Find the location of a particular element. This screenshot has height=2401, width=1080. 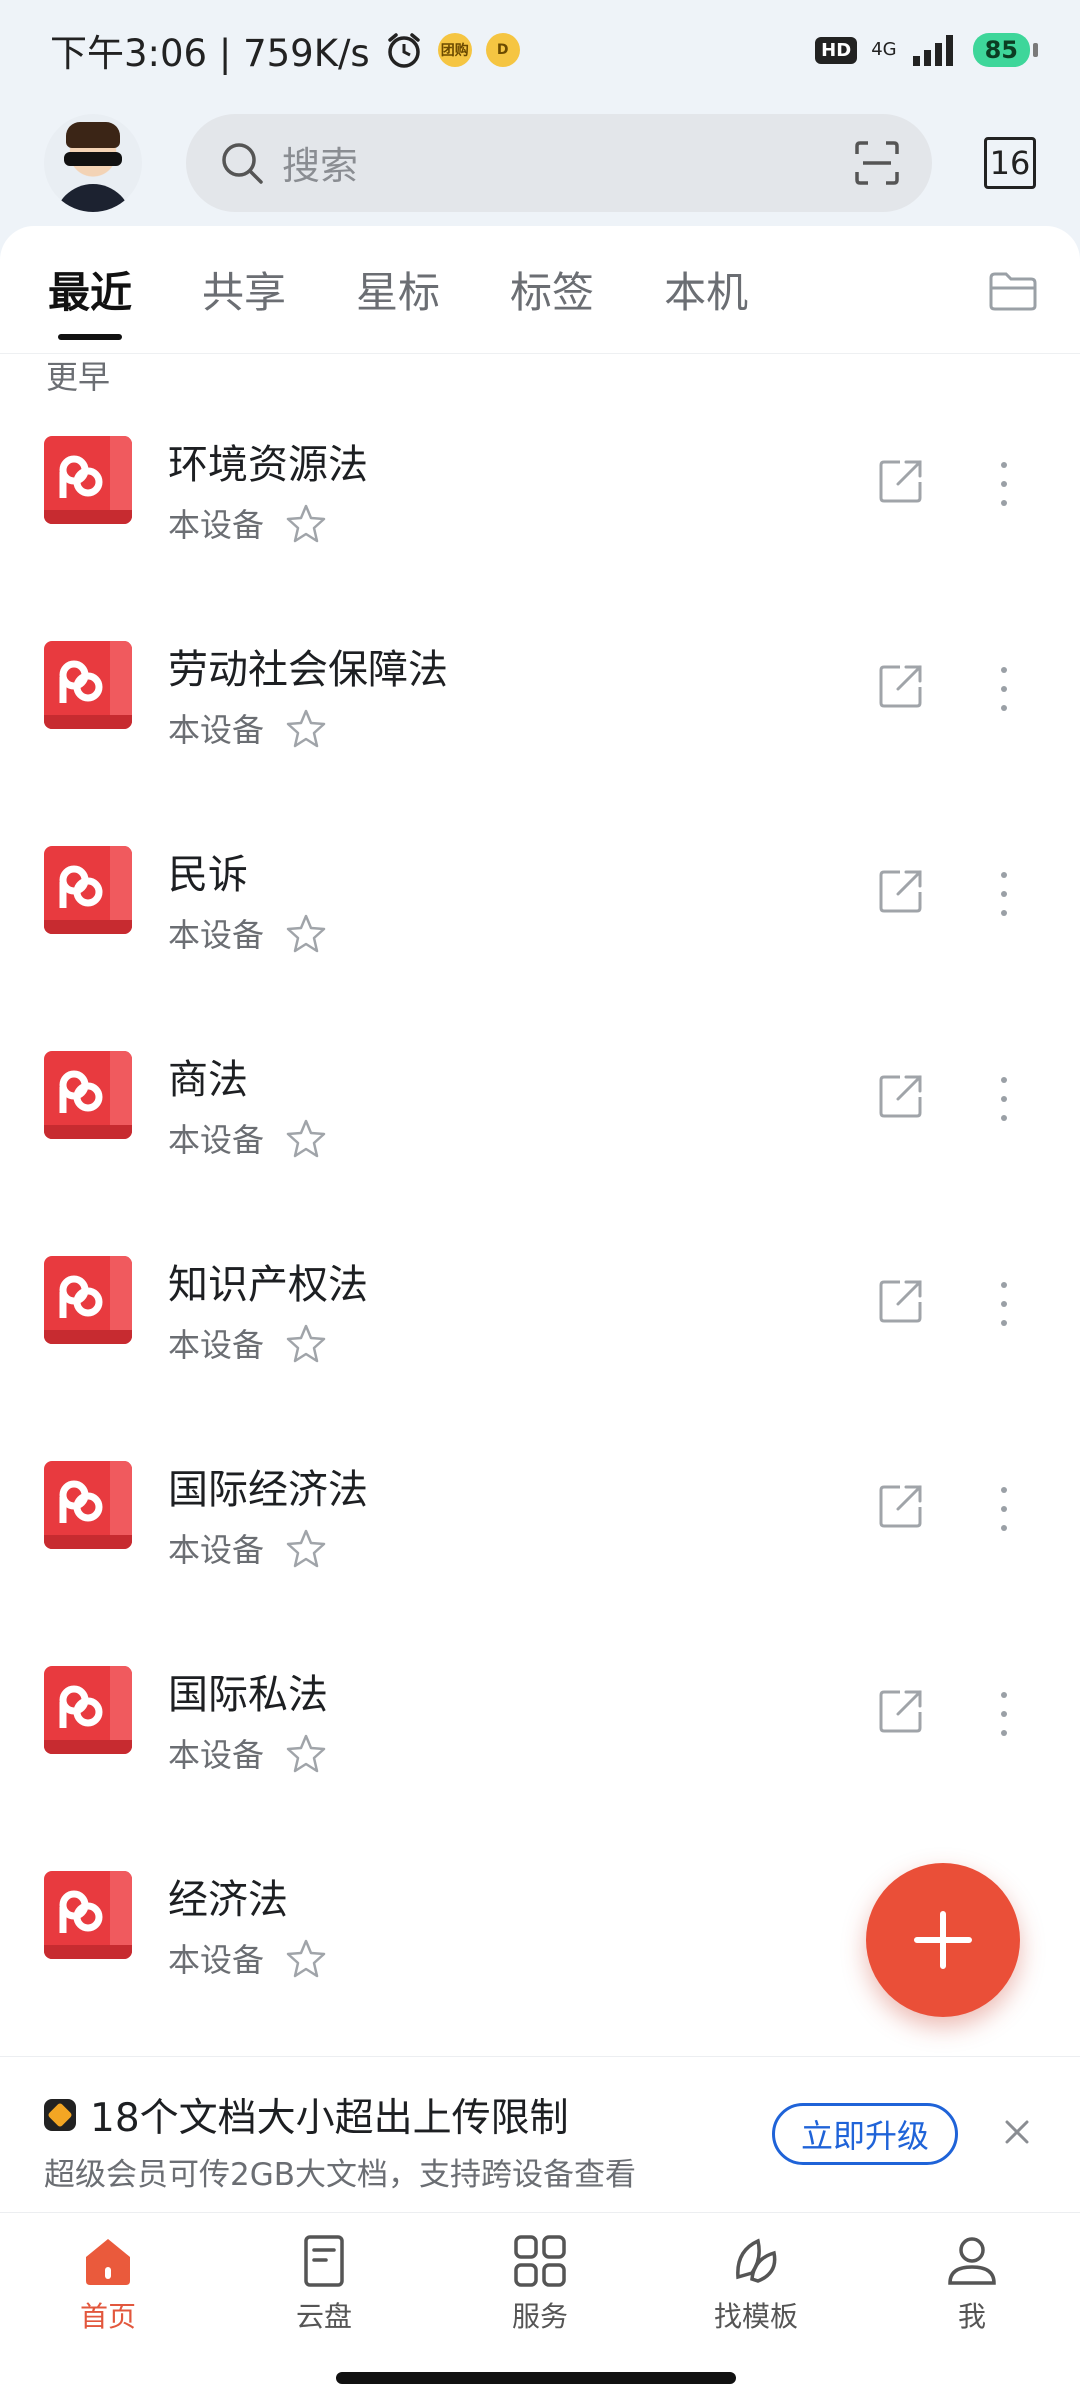

plus-icon is located at coordinates (943, 1940).